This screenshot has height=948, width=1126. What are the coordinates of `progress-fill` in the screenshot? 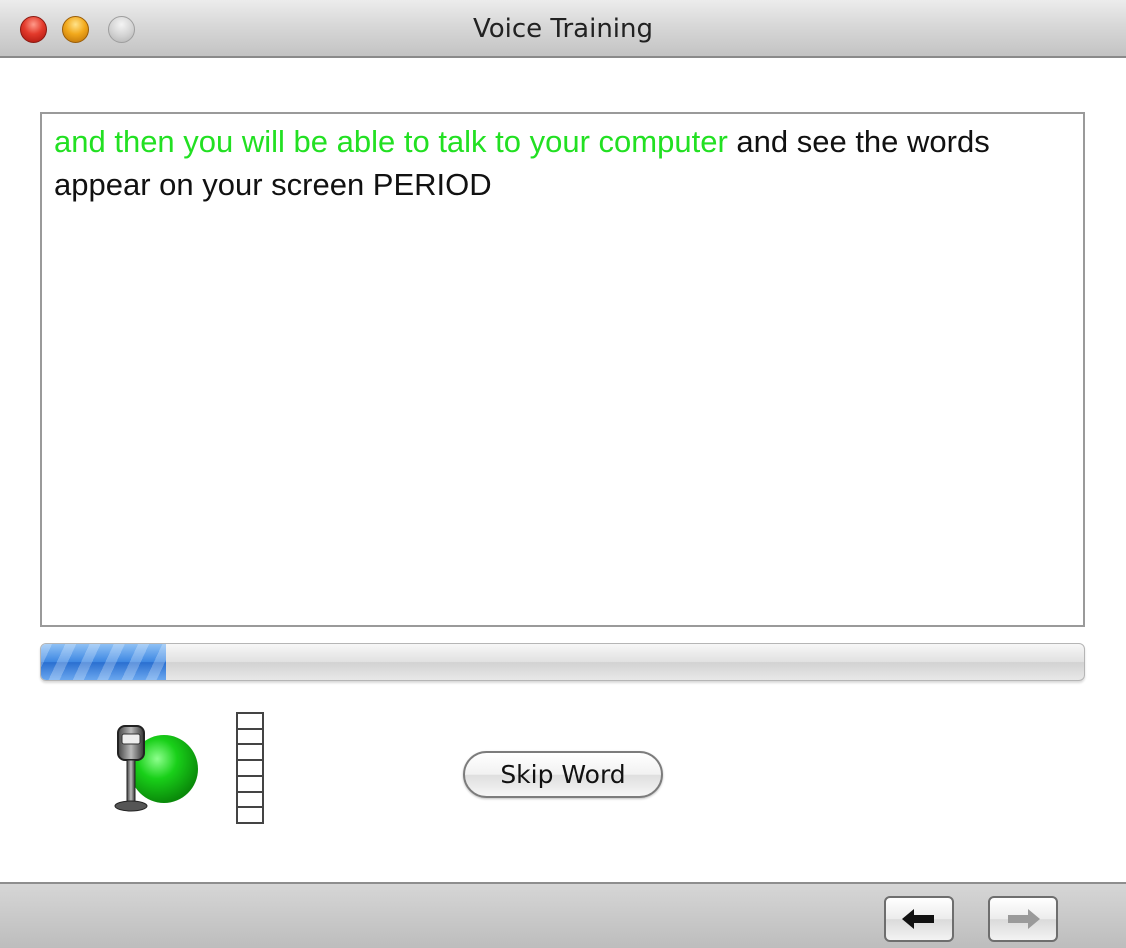 It's located at (104, 662).